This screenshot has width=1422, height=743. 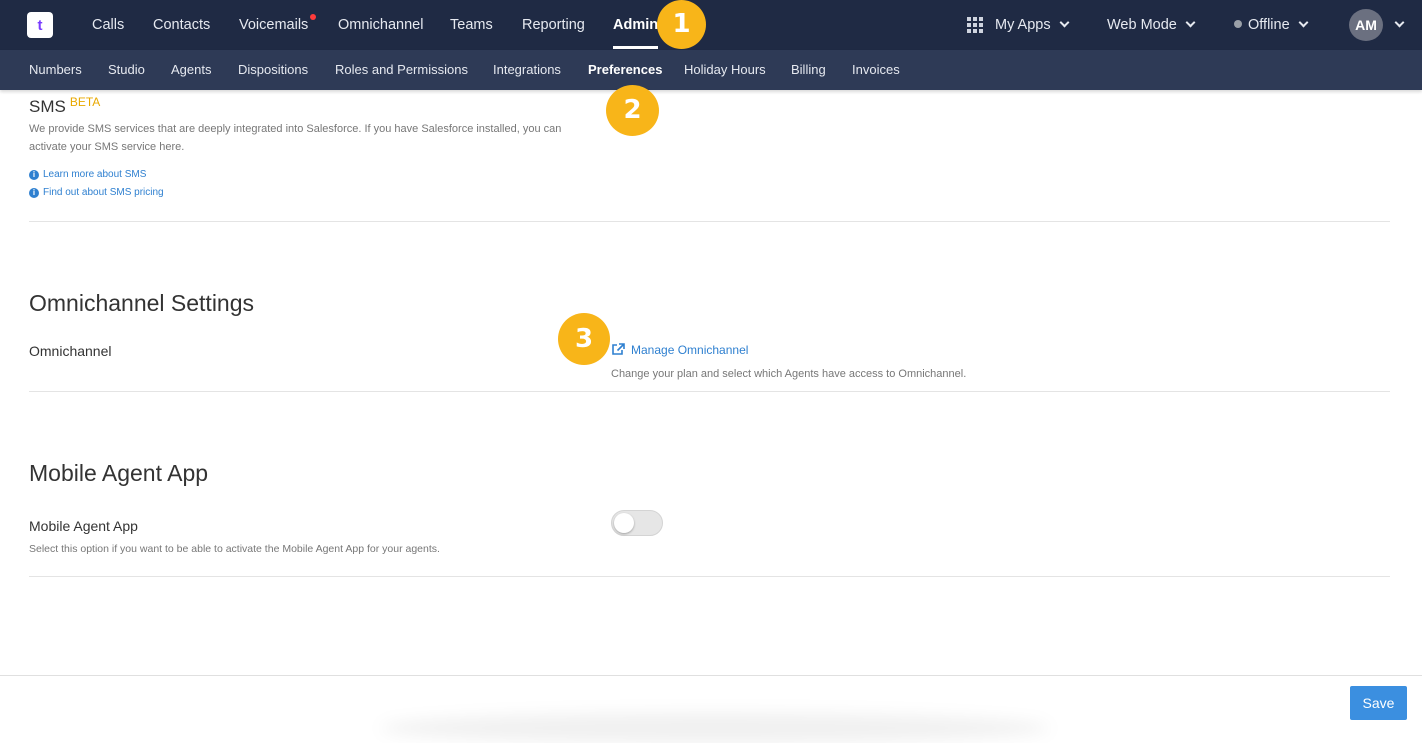 What do you see at coordinates (618, 349) in the screenshot?
I see `external-link-icon` at bounding box center [618, 349].